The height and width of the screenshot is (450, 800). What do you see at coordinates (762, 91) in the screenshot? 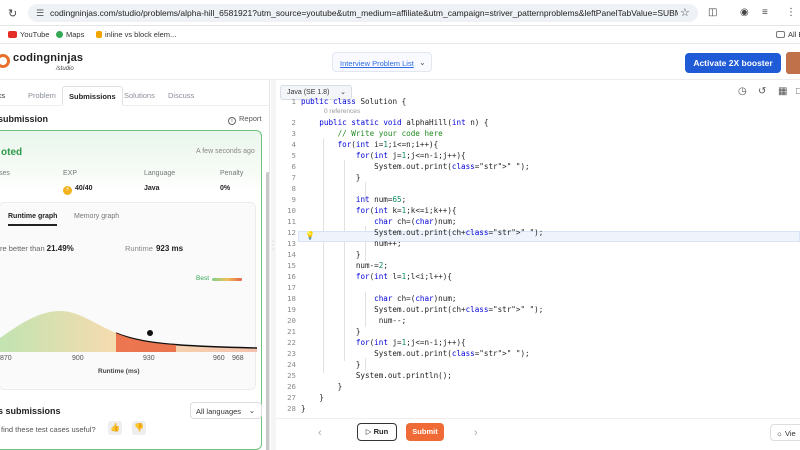
I see `reset-icon: ↺` at bounding box center [762, 91].